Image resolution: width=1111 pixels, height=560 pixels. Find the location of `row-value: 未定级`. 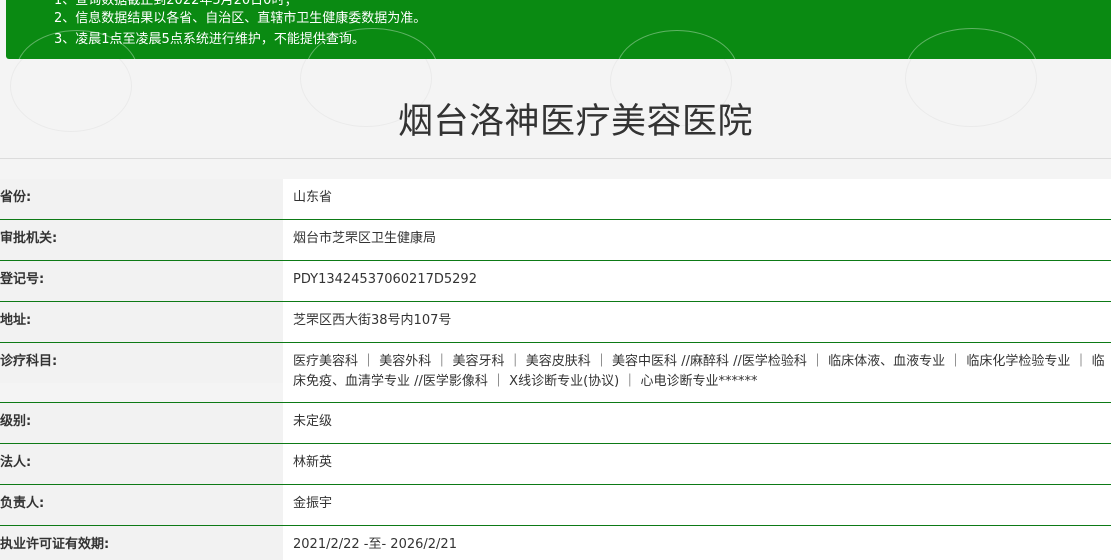

row-value: 未定级 is located at coordinates (697, 423).